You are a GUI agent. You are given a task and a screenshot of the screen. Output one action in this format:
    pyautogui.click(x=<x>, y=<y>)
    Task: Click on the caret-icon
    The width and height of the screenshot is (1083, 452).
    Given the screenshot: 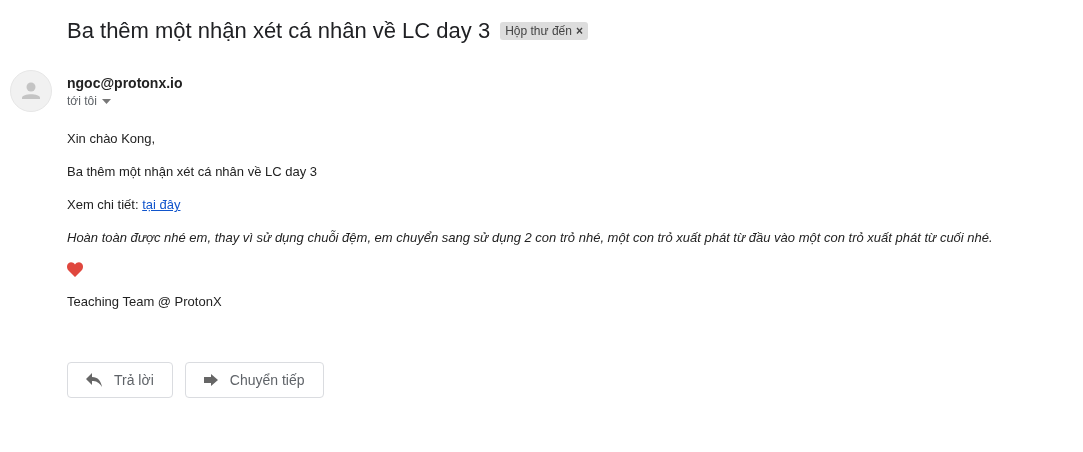 What is the action you would take?
    pyautogui.click(x=106, y=101)
    